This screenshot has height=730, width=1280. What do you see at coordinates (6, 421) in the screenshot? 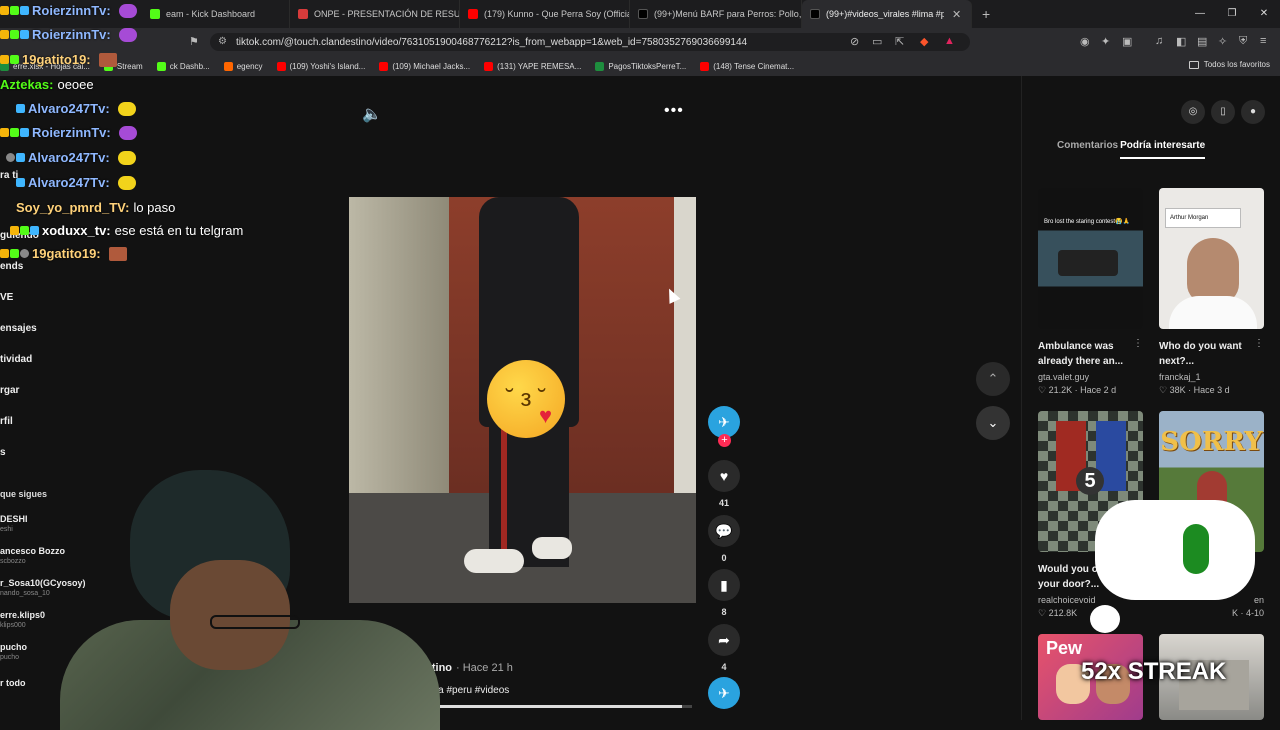
I see `sidebar-item-profile: rfil` at bounding box center [6, 421].